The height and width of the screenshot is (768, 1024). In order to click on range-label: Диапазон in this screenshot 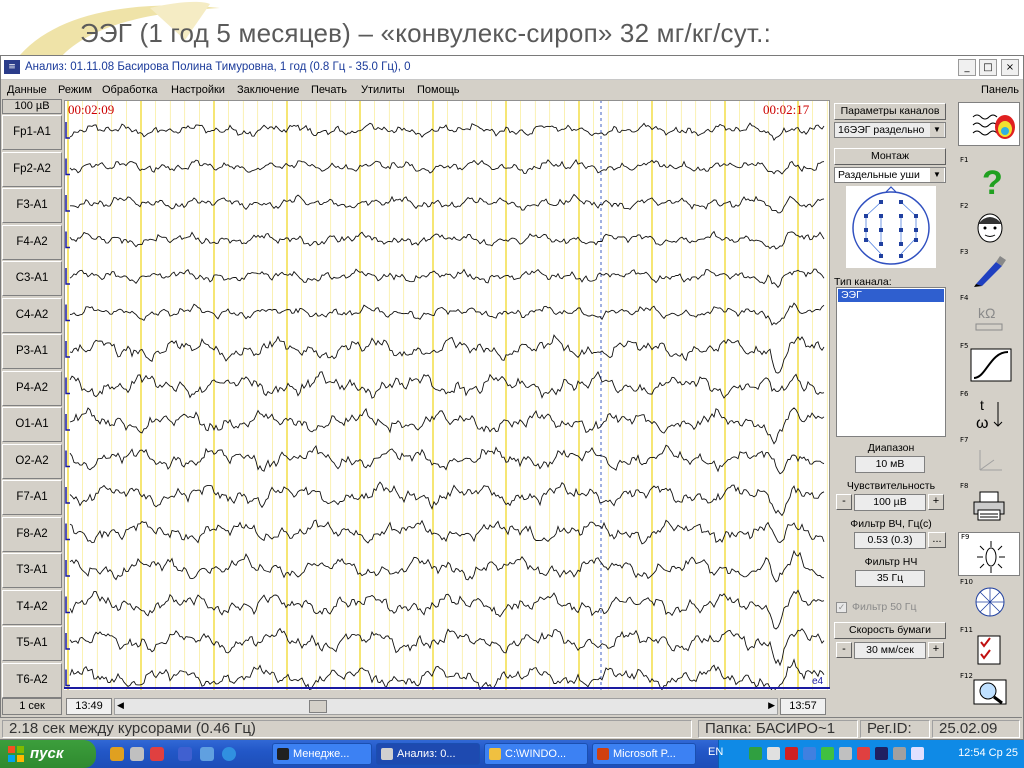, I will do `click(891, 448)`.